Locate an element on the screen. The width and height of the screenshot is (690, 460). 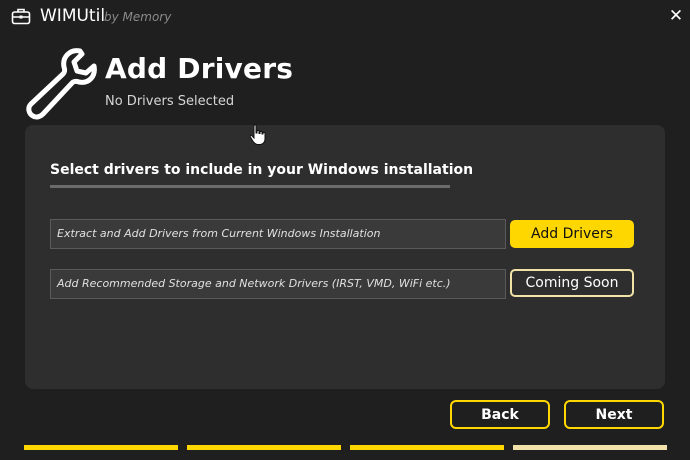
toolbox-icon is located at coordinates (21, 16).